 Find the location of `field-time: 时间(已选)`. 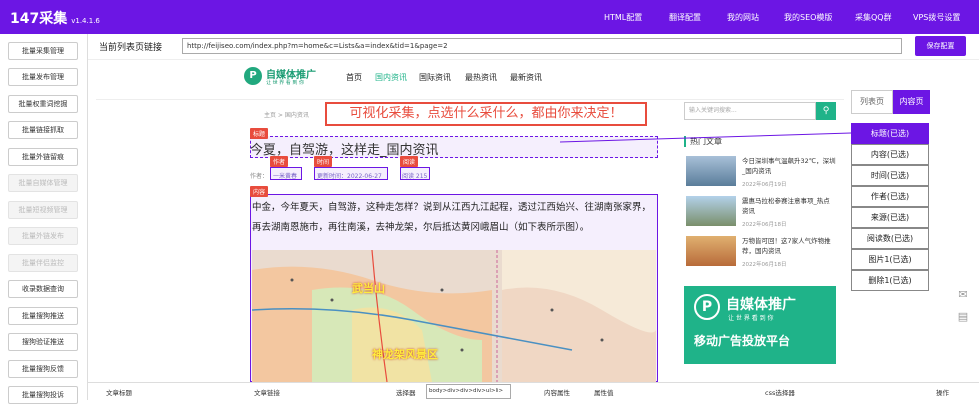

field-time: 时间(已选) is located at coordinates (890, 175).